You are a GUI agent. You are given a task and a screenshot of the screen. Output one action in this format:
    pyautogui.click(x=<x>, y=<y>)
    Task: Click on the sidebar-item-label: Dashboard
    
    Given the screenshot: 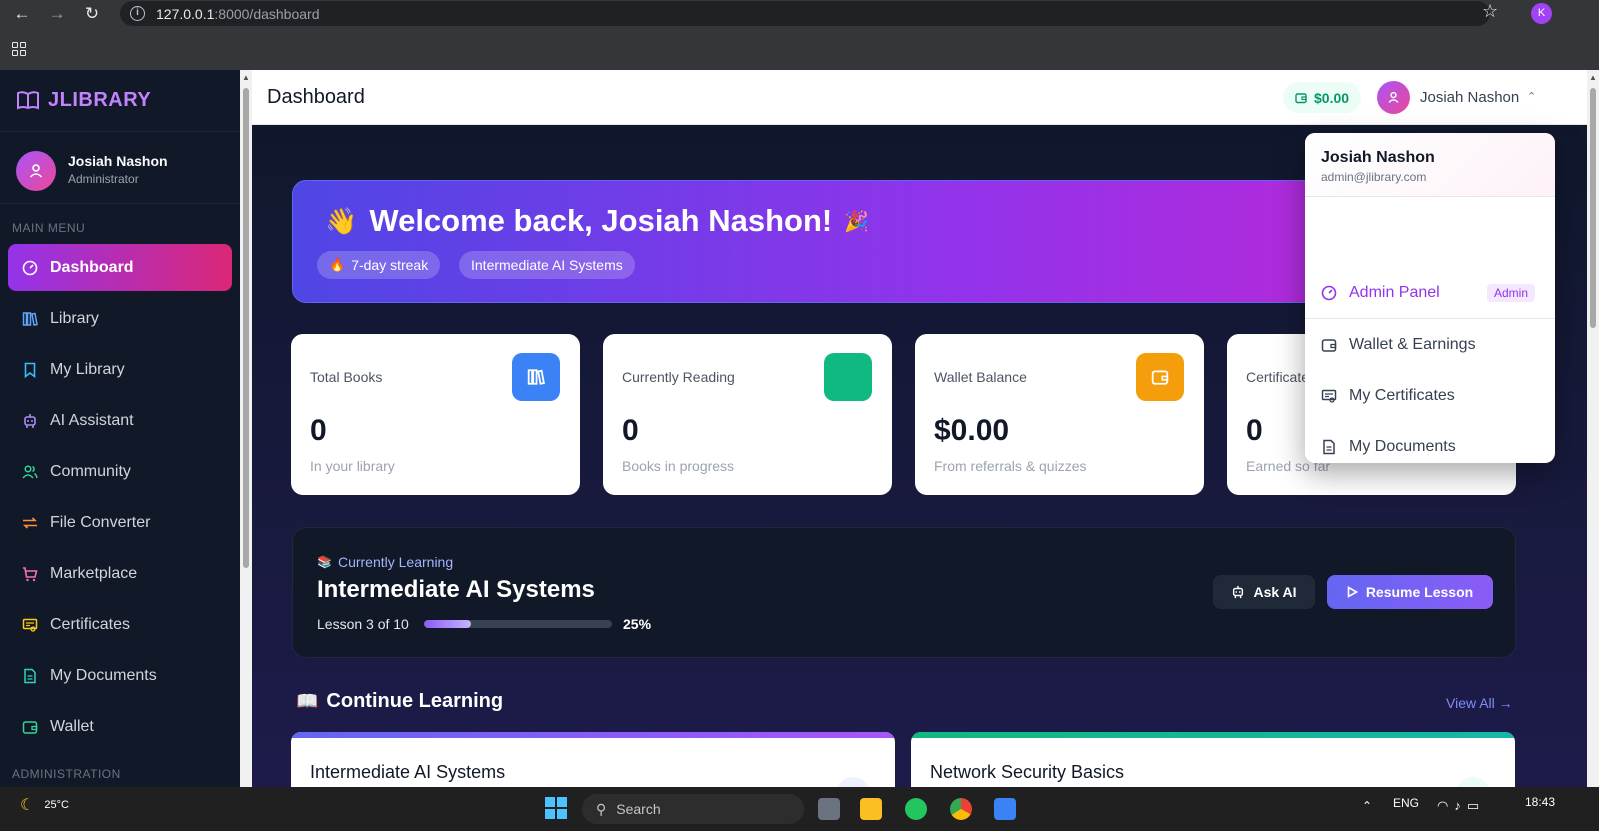 What is the action you would take?
    pyautogui.click(x=92, y=267)
    